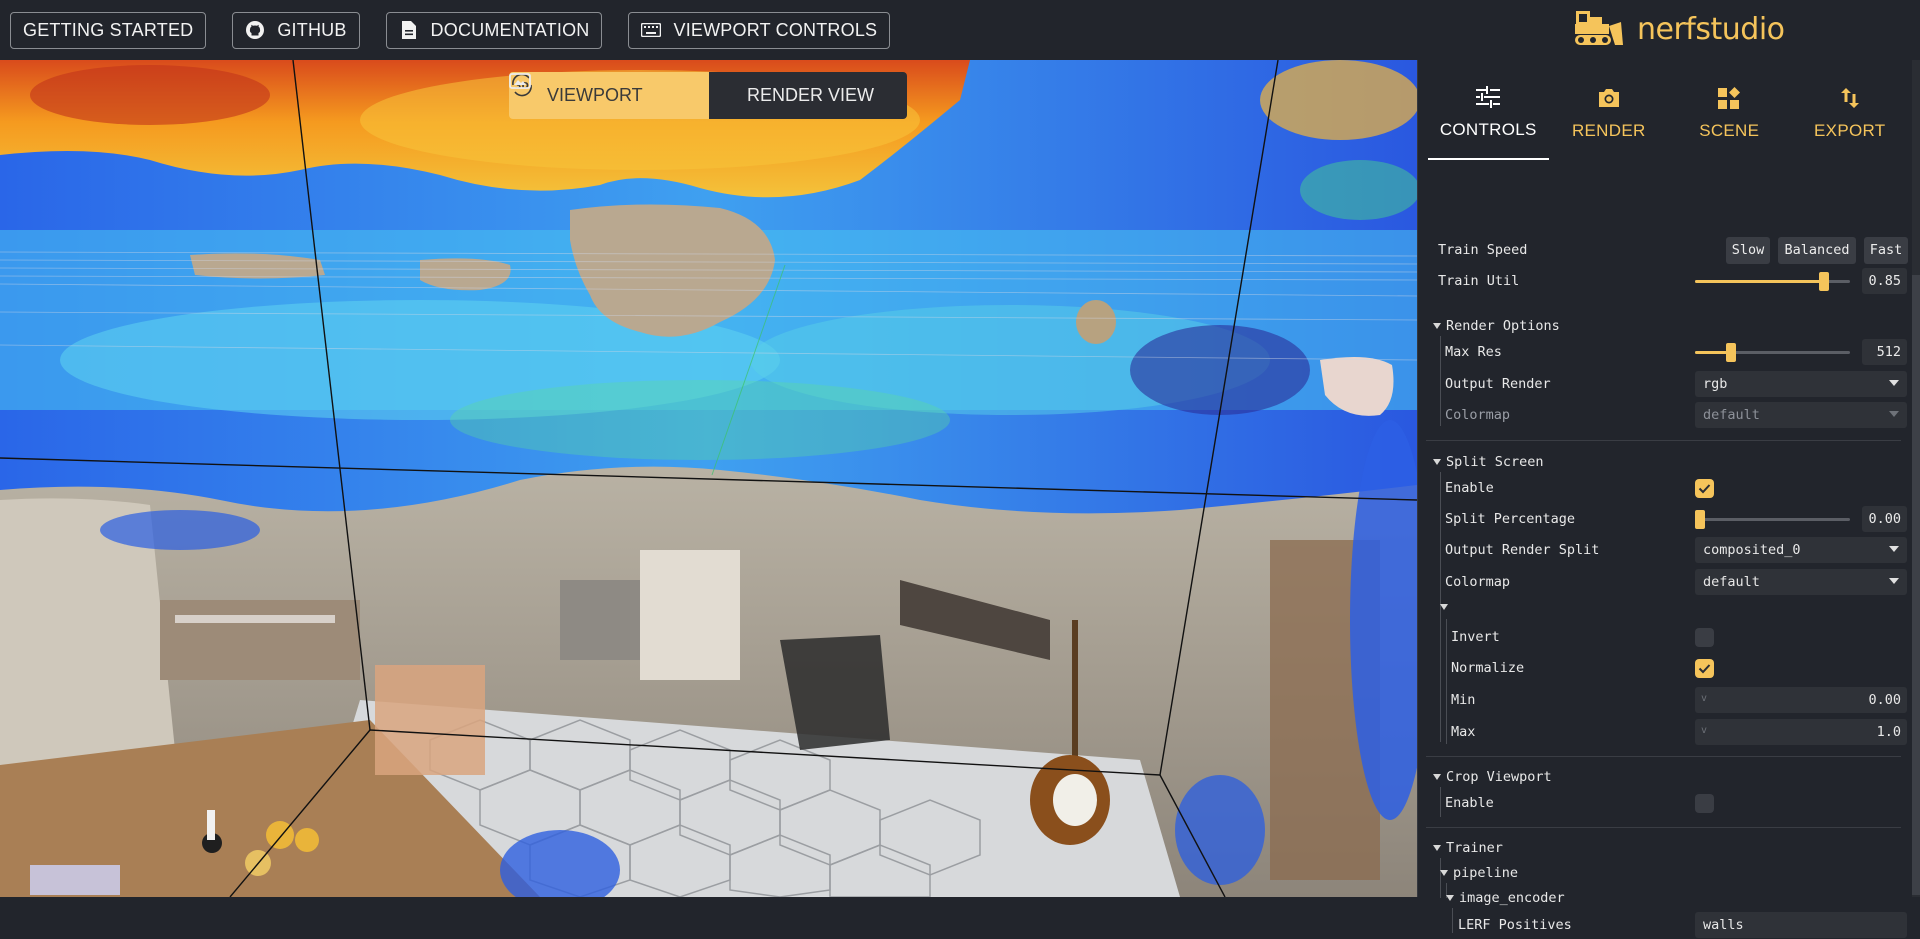  What do you see at coordinates (1801, 732) in the screenshot?
I see `max-input: v 1.0` at bounding box center [1801, 732].